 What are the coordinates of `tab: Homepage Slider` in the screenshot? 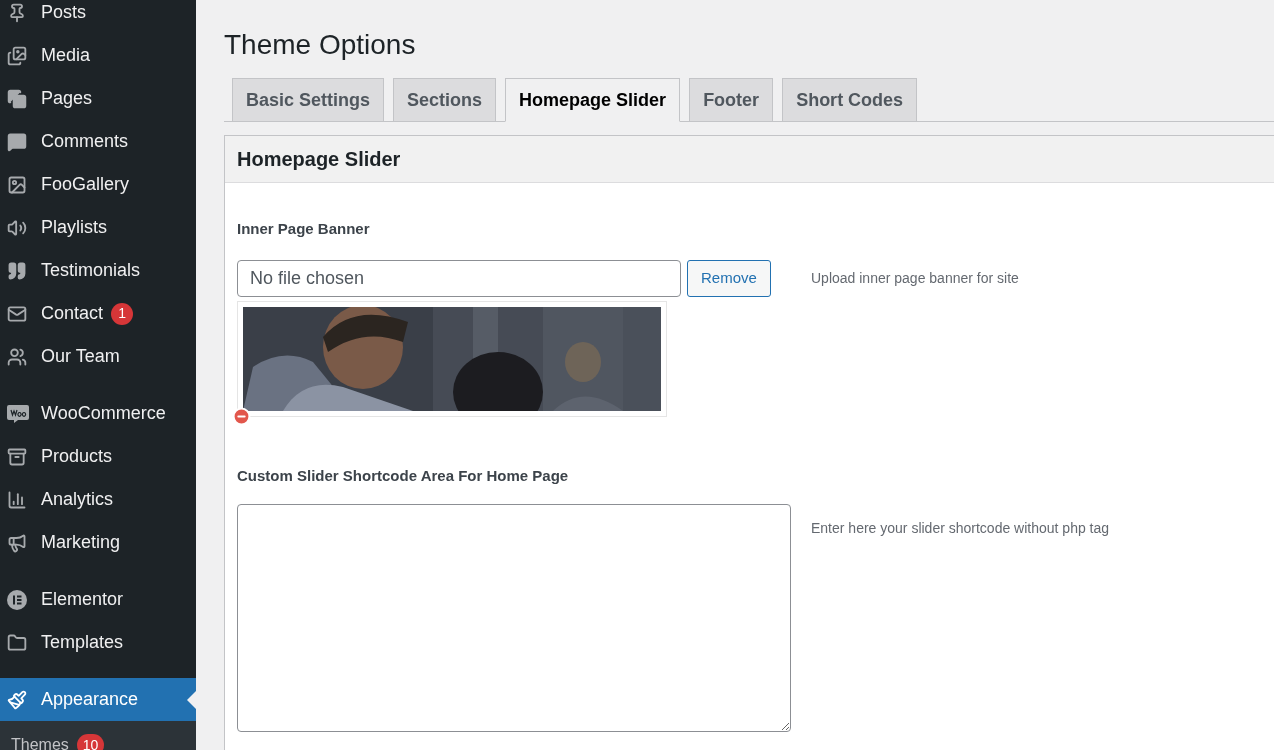 It's located at (593, 100).